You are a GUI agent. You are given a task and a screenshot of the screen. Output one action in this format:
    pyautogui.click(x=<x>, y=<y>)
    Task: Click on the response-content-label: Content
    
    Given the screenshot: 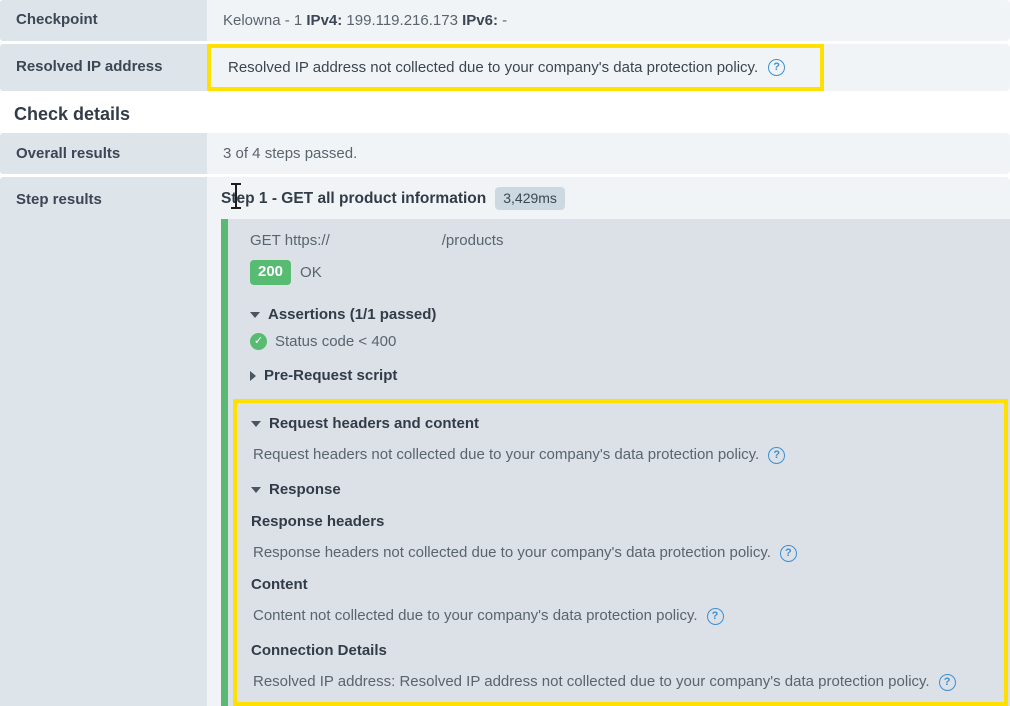 What is the action you would take?
    pyautogui.click(x=279, y=584)
    